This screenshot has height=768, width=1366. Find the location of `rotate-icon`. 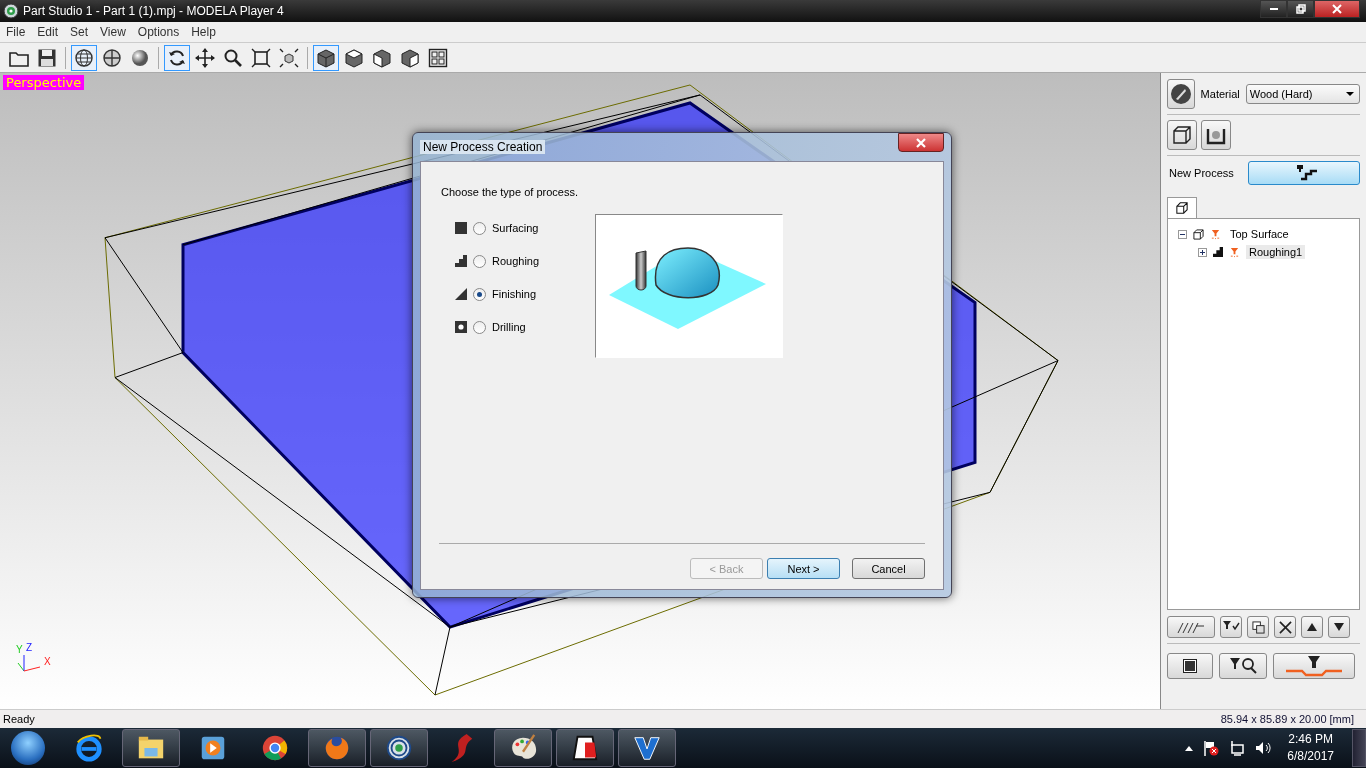

rotate-icon is located at coordinates (177, 57).